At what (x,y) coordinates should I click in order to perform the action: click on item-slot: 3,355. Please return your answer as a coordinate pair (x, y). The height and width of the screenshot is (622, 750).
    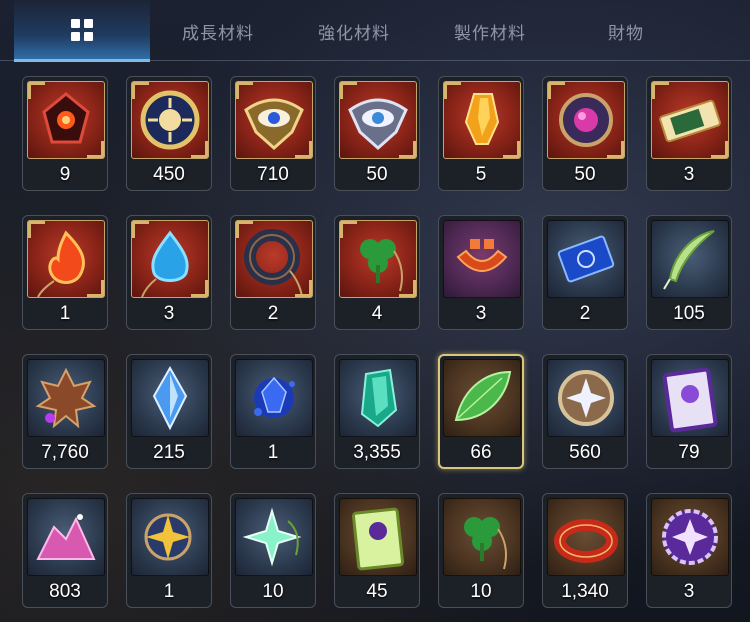
    Looking at the image, I should click on (377, 411).